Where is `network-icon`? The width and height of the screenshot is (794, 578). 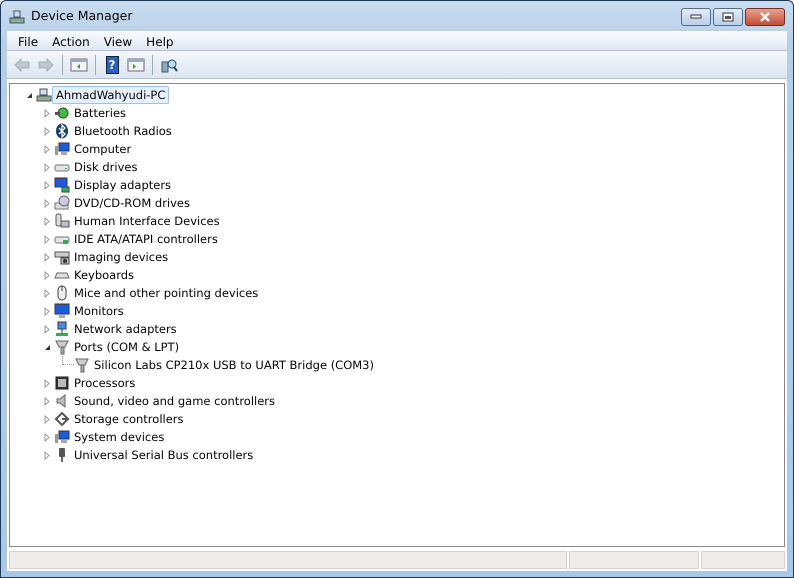
network-icon is located at coordinates (62, 329).